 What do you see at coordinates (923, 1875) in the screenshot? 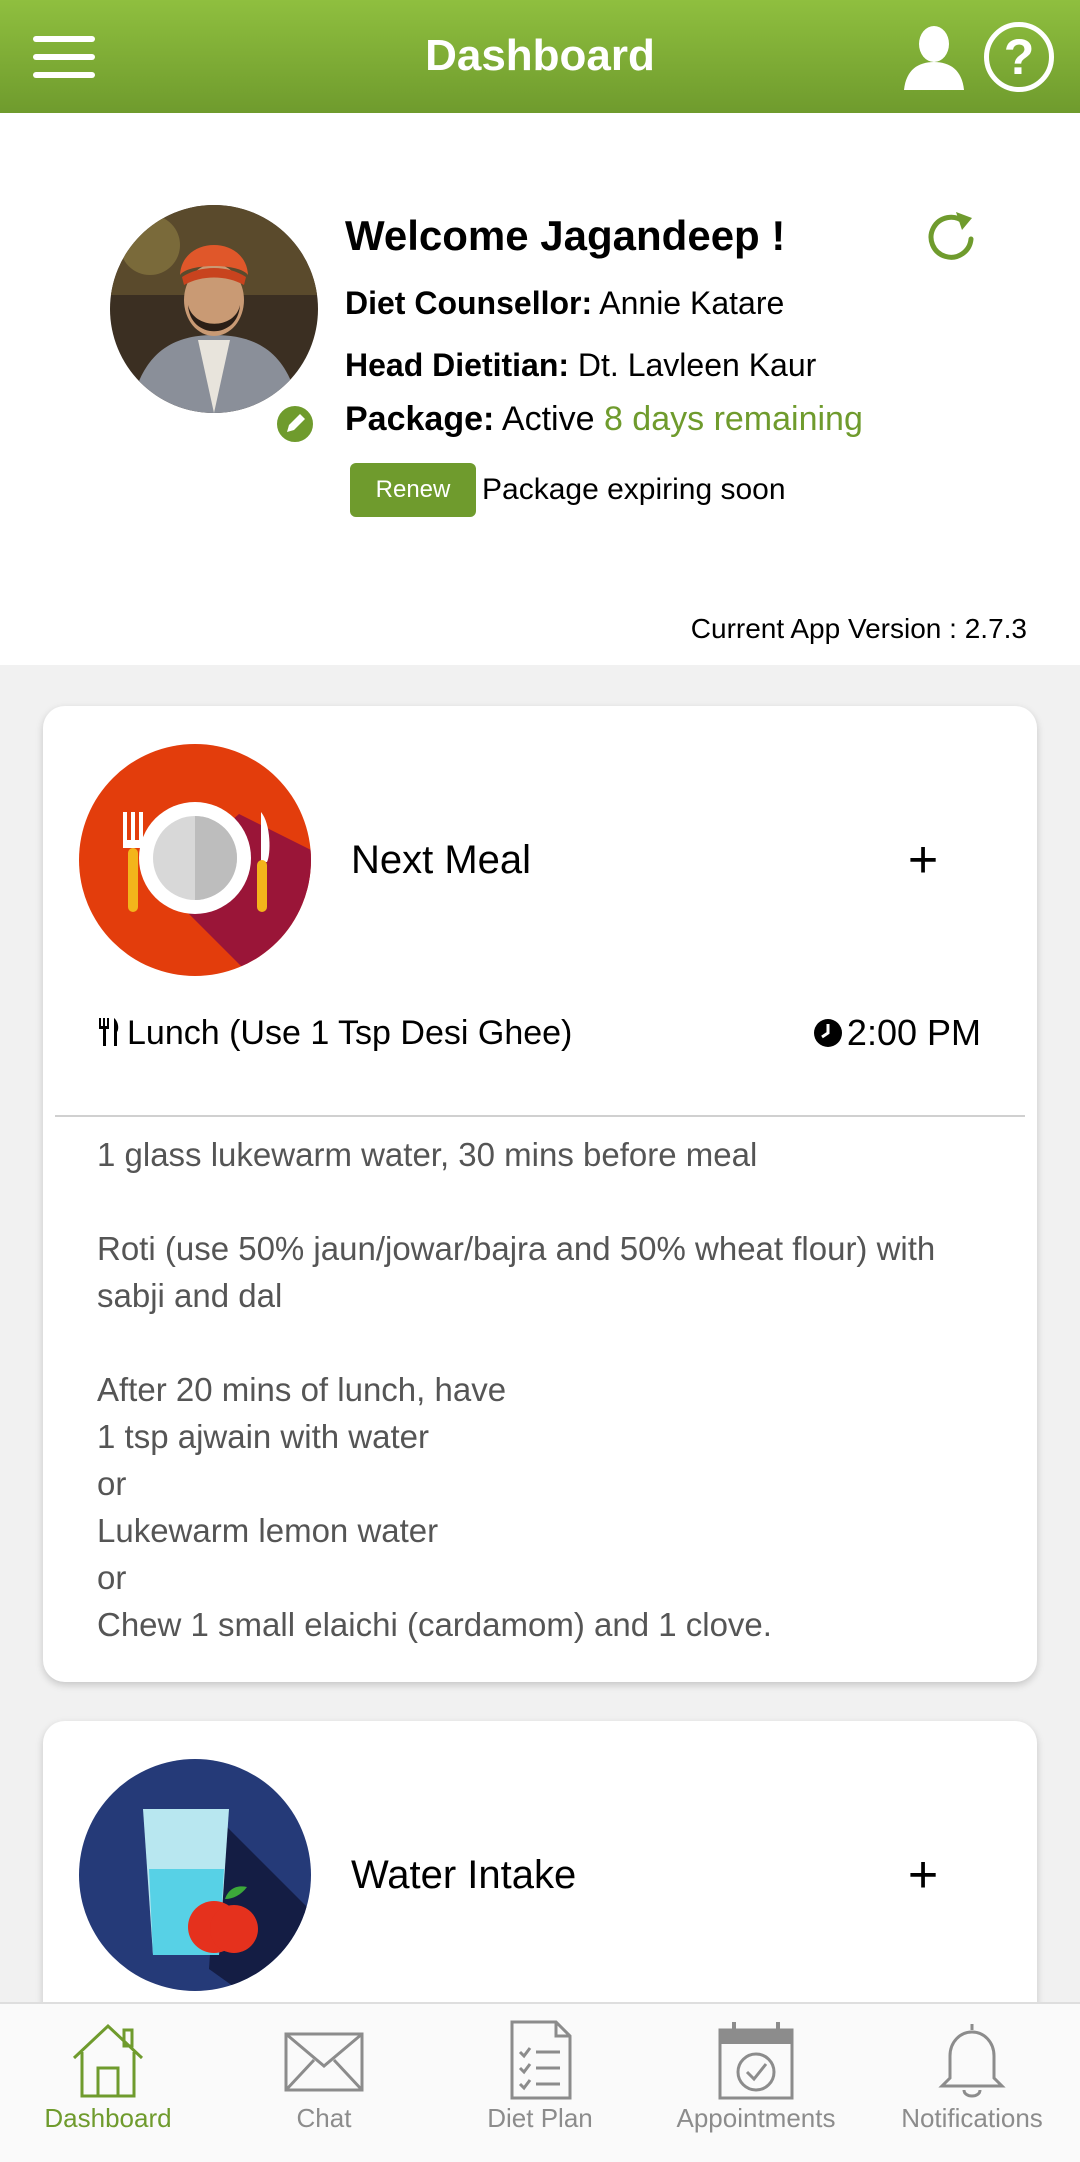
I see `add-water-button: +` at bounding box center [923, 1875].